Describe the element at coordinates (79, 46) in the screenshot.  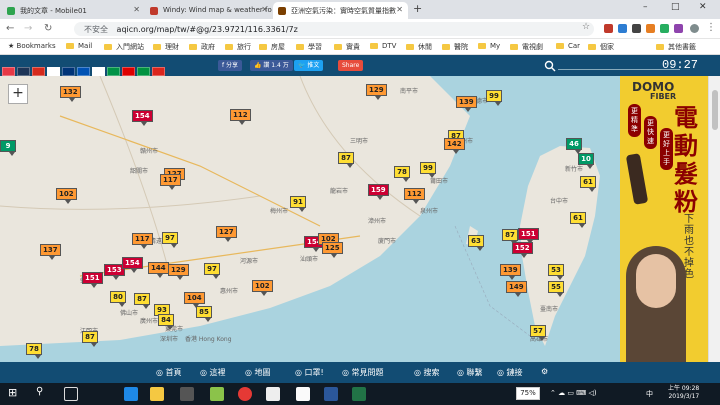
I see `bookmark-item: Mail` at that location.